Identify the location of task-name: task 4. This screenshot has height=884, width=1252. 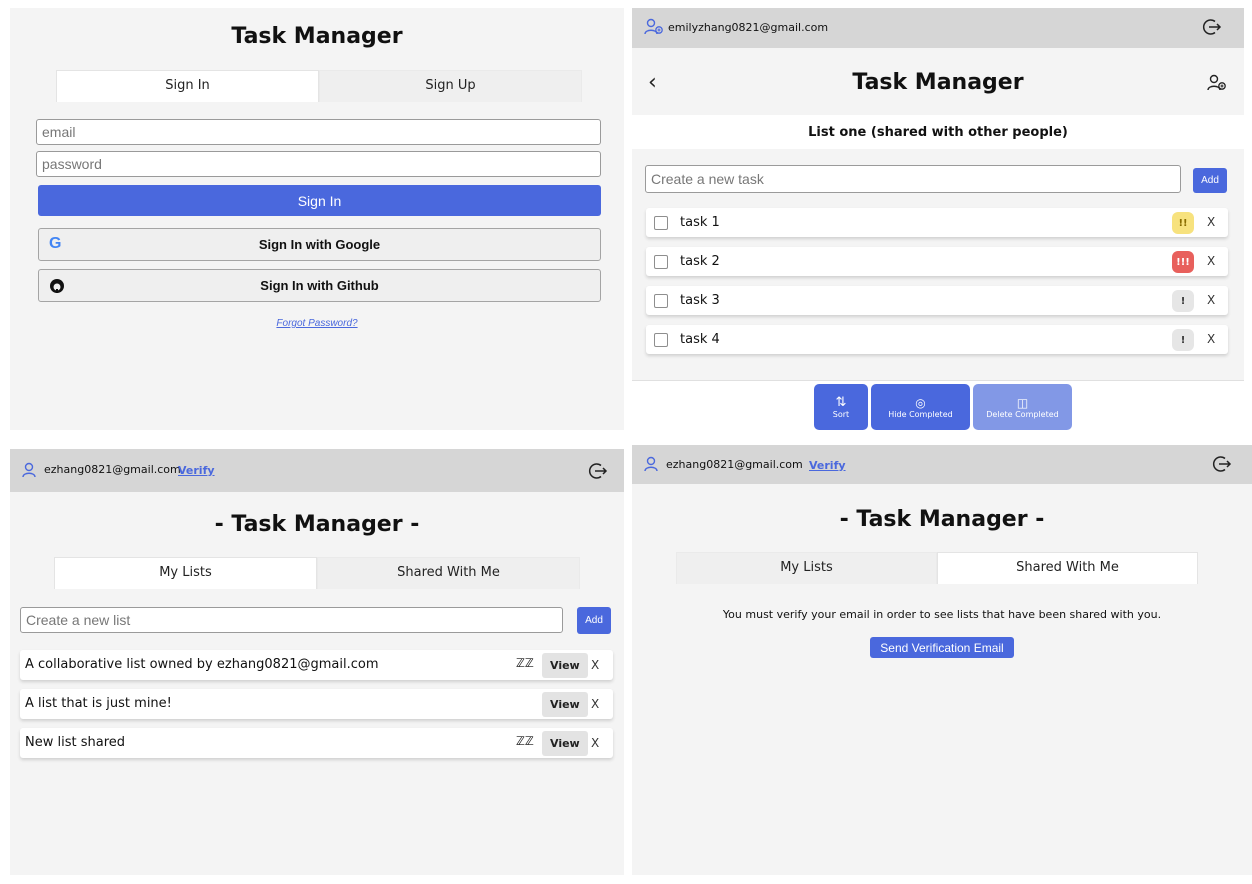
(700, 339).